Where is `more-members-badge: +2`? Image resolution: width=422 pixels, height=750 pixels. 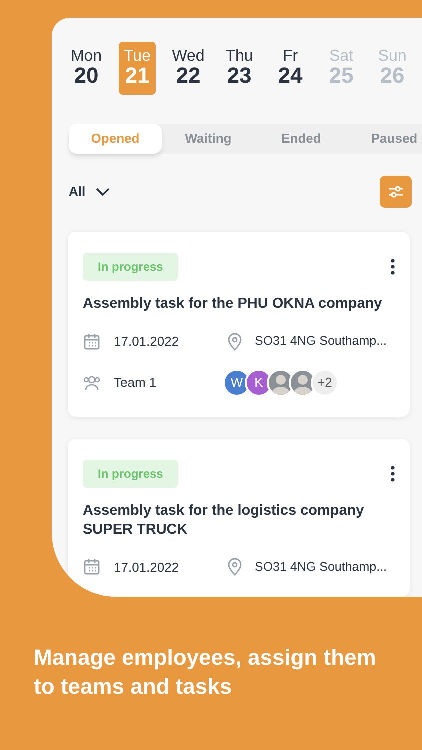
more-members-badge: +2 is located at coordinates (325, 382).